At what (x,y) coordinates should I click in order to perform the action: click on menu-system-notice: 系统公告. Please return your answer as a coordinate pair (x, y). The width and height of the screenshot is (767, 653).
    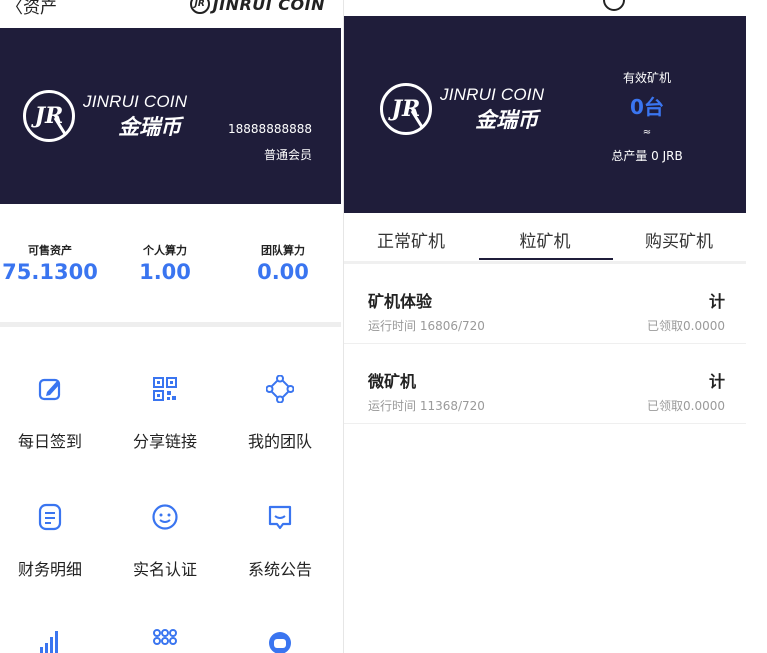
    Looking at the image, I should click on (280, 541).